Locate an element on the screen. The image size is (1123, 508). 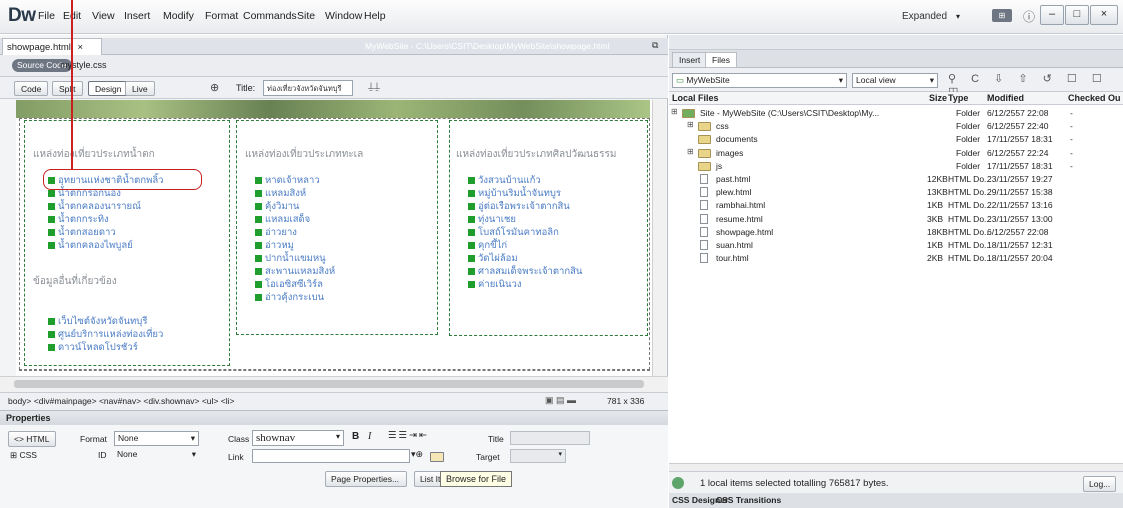
col-type: Type is located at coordinates (958, 98).